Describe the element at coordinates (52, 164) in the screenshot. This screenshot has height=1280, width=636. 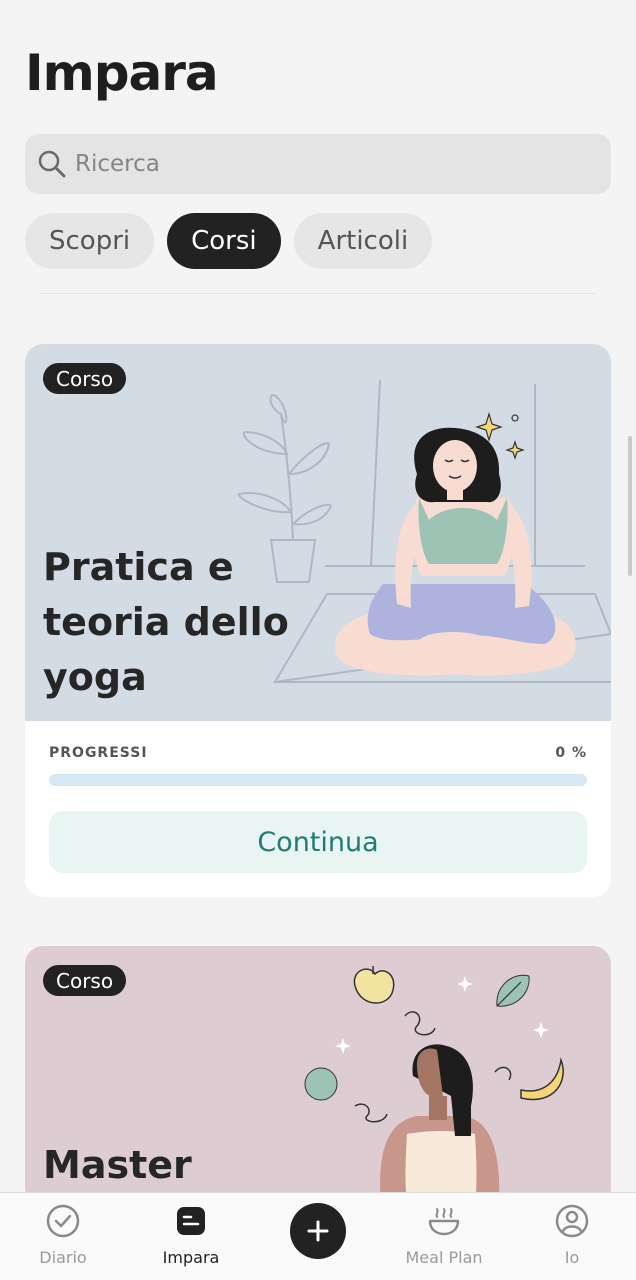
I see `search-icon` at that location.